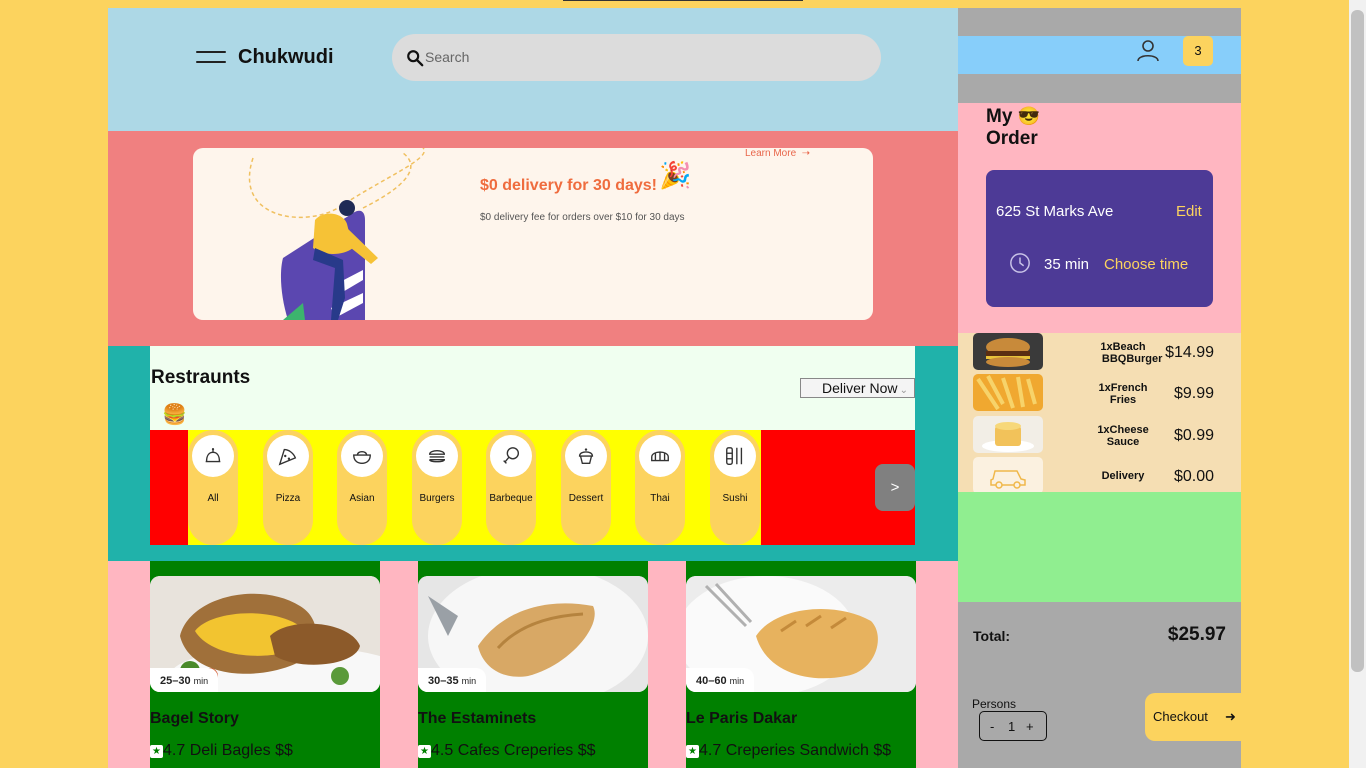  What do you see at coordinates (720, 680) in the screenshot?
I see `delivery-time-badge: 40–60 min` at bounding box center [720, 680].